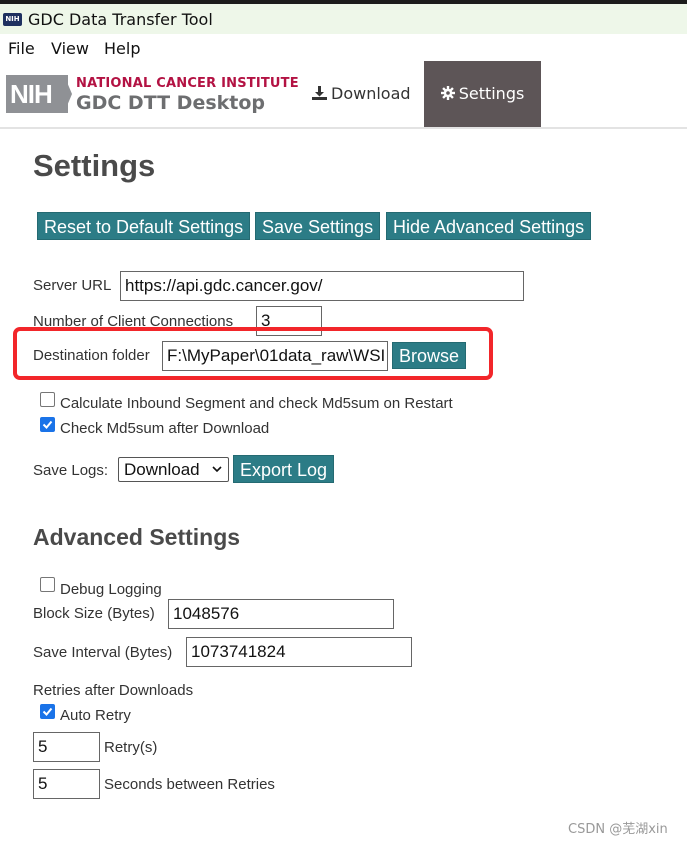 This screenshot has width=687, height=844. I want to click on block-size-label: Block Size (Bytes), so click(94, 613).